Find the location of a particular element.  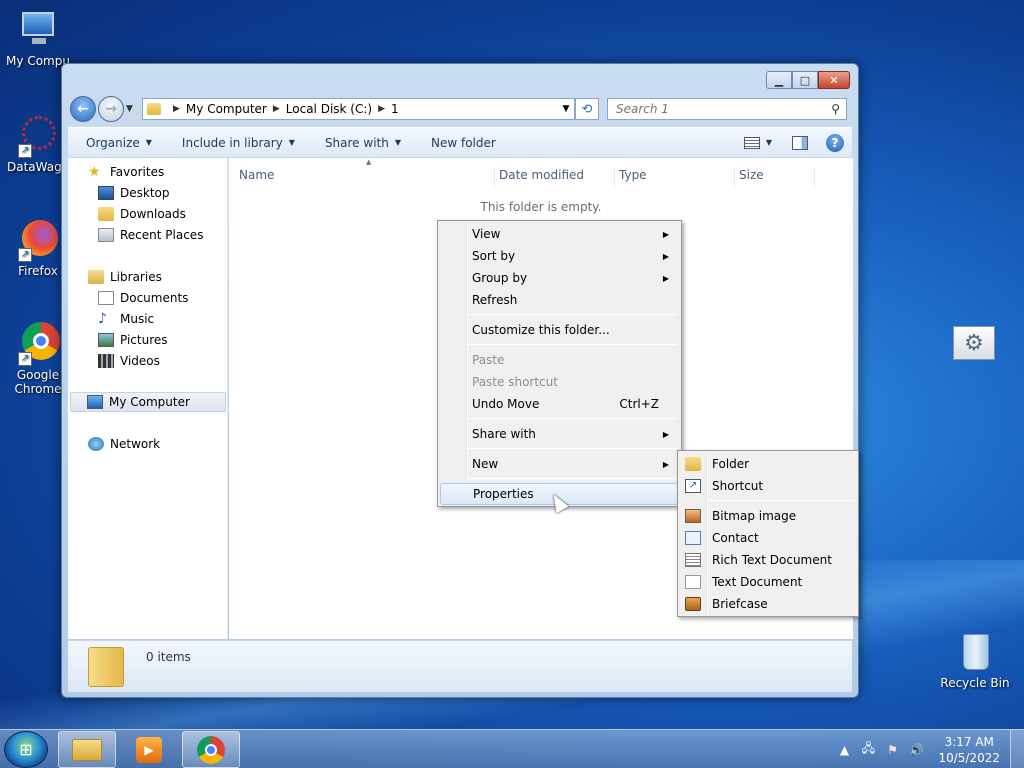

change-view-icon is located at coordinates (751, 142).